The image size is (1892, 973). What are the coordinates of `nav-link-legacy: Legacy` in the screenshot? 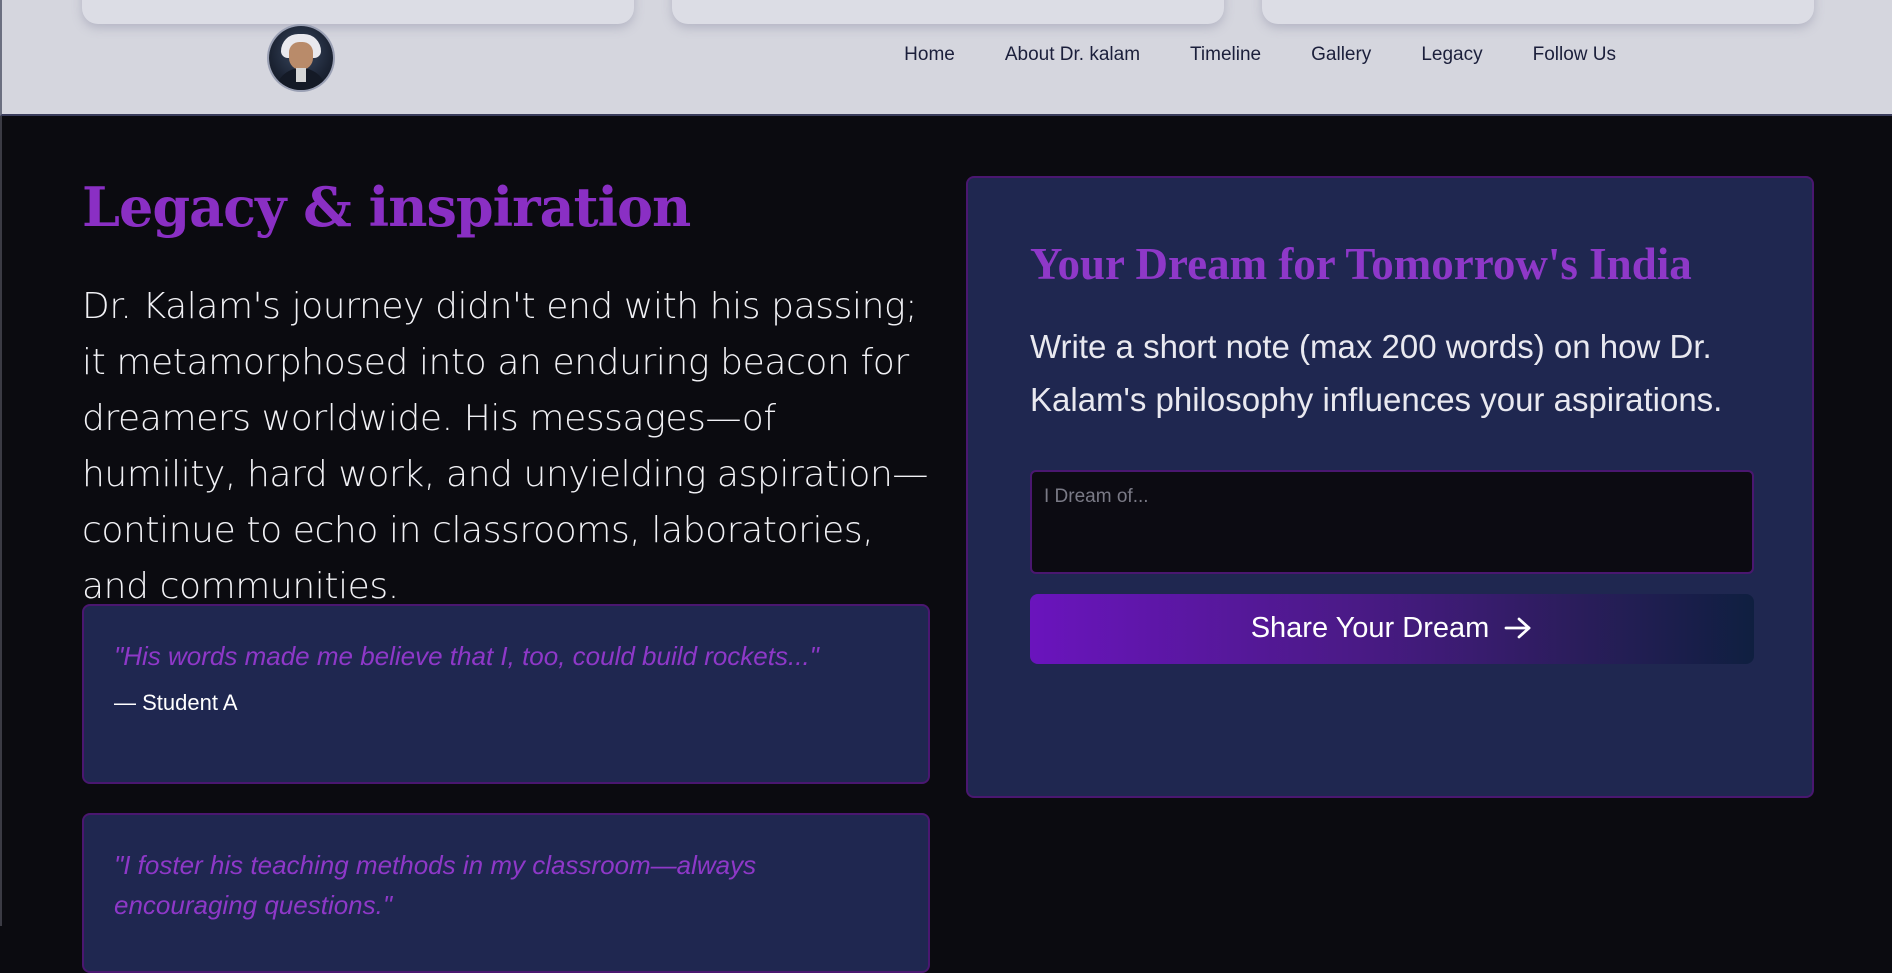 It's located at (1451, 55).